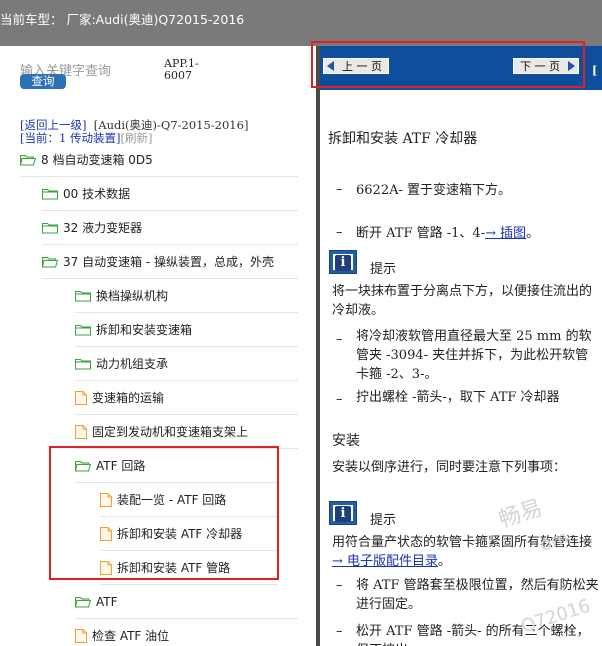 This screenshot has height=646, width=602. I want to click on app-code: APP.1-6007, so click(181, 69).